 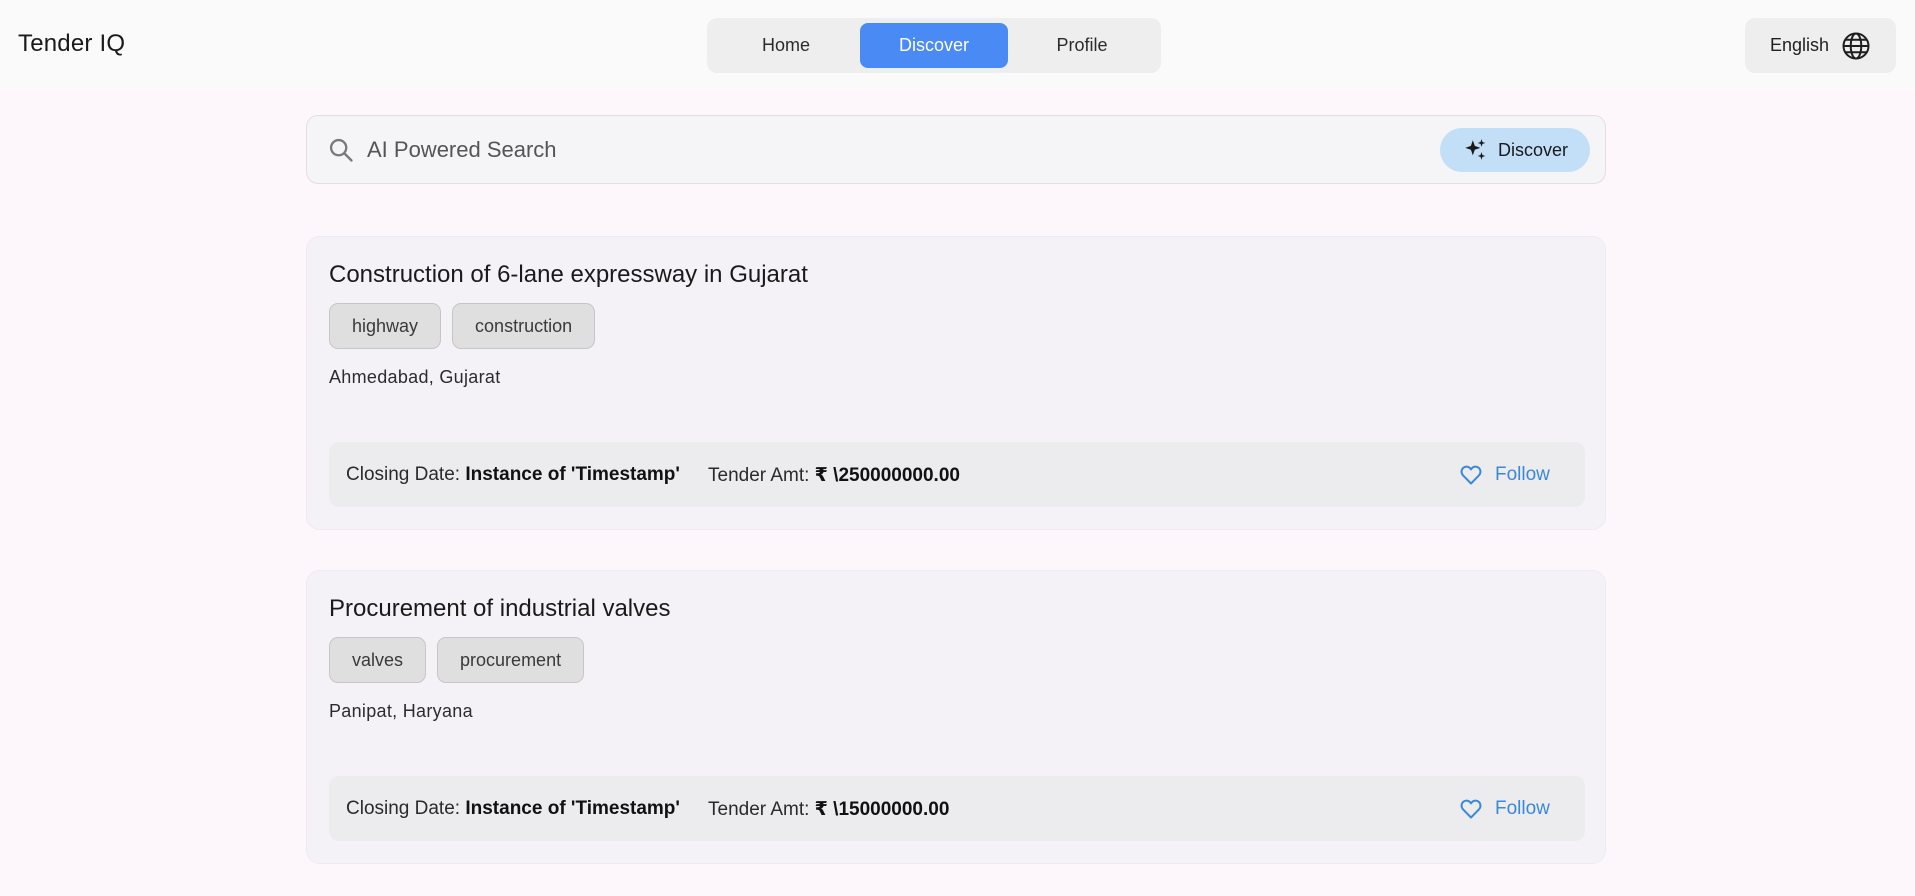 I want to click on tag-list: valves procurement, so click(x=457, y=660).